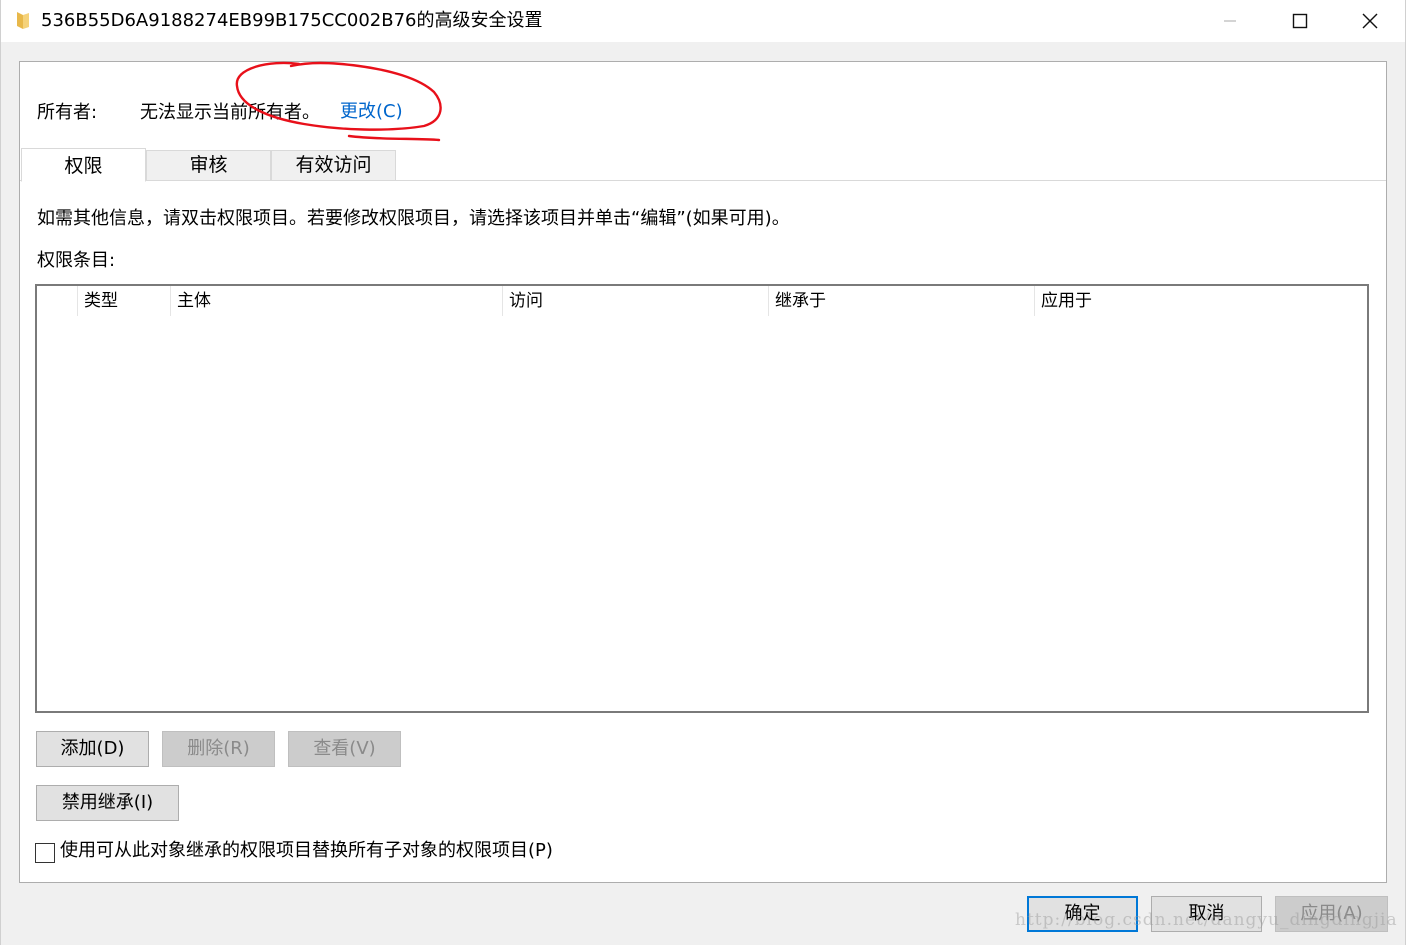  Describe the element at coordinates (703, 21) in the screenshot. I see `title-bar: 536B55D6A9188274EB99B175CC002B76的高级安全设置` at that location.